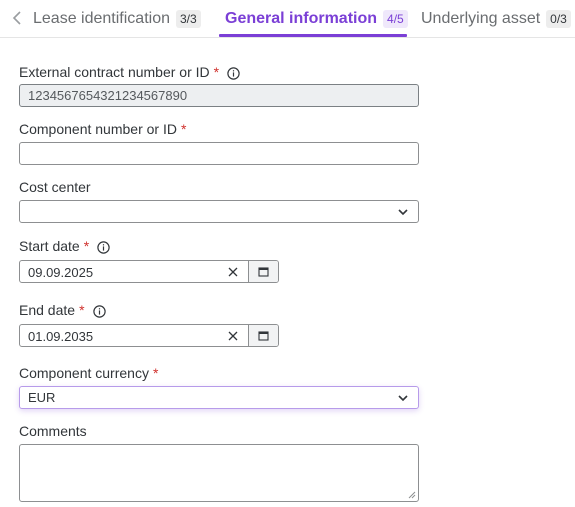  Describe the element at coordinates (188, 19) in the screenshot. I see `tab-count-badge: 3/3` at that location.